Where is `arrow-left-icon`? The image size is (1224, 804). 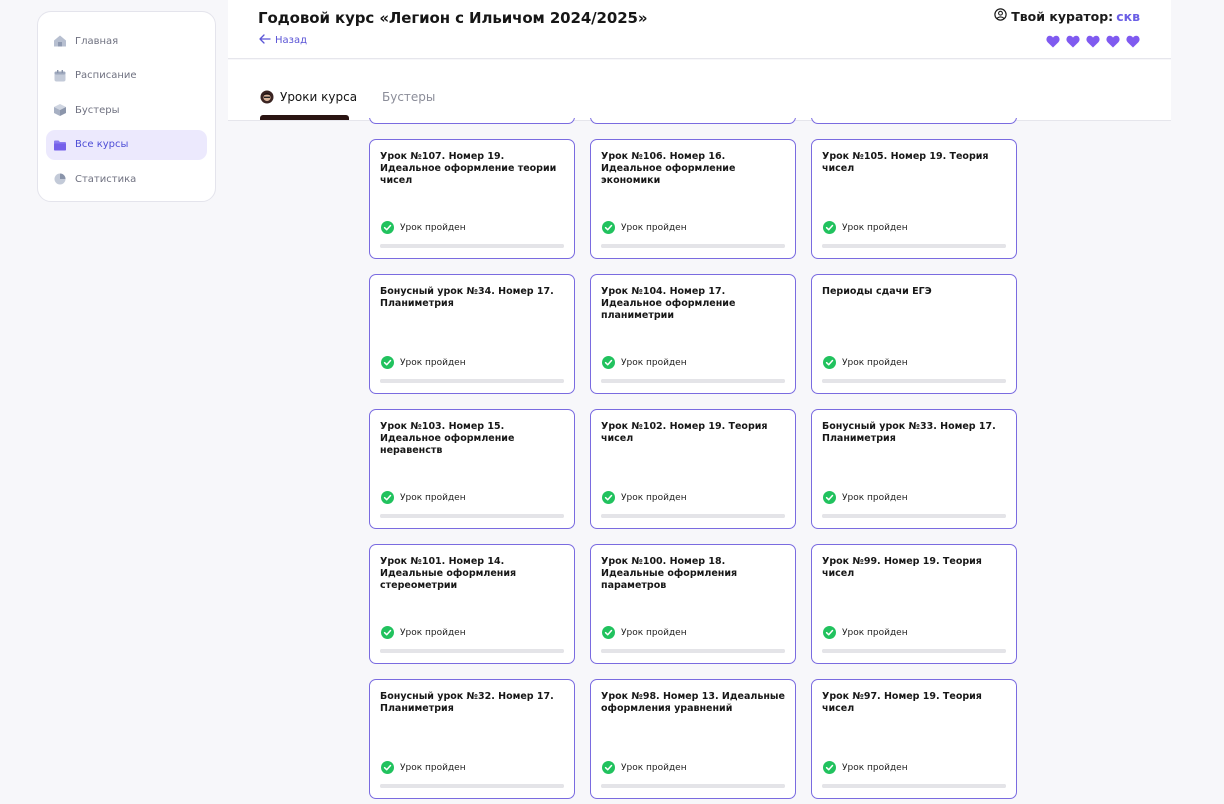
arrow-left-icon is located at coordinates (267, 40).